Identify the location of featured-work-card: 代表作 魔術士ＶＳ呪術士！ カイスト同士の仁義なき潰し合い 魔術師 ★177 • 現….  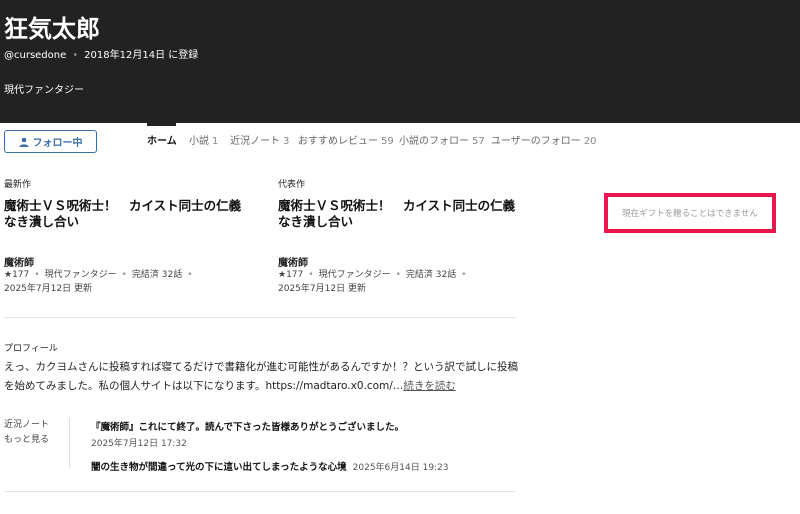
(398, 240).